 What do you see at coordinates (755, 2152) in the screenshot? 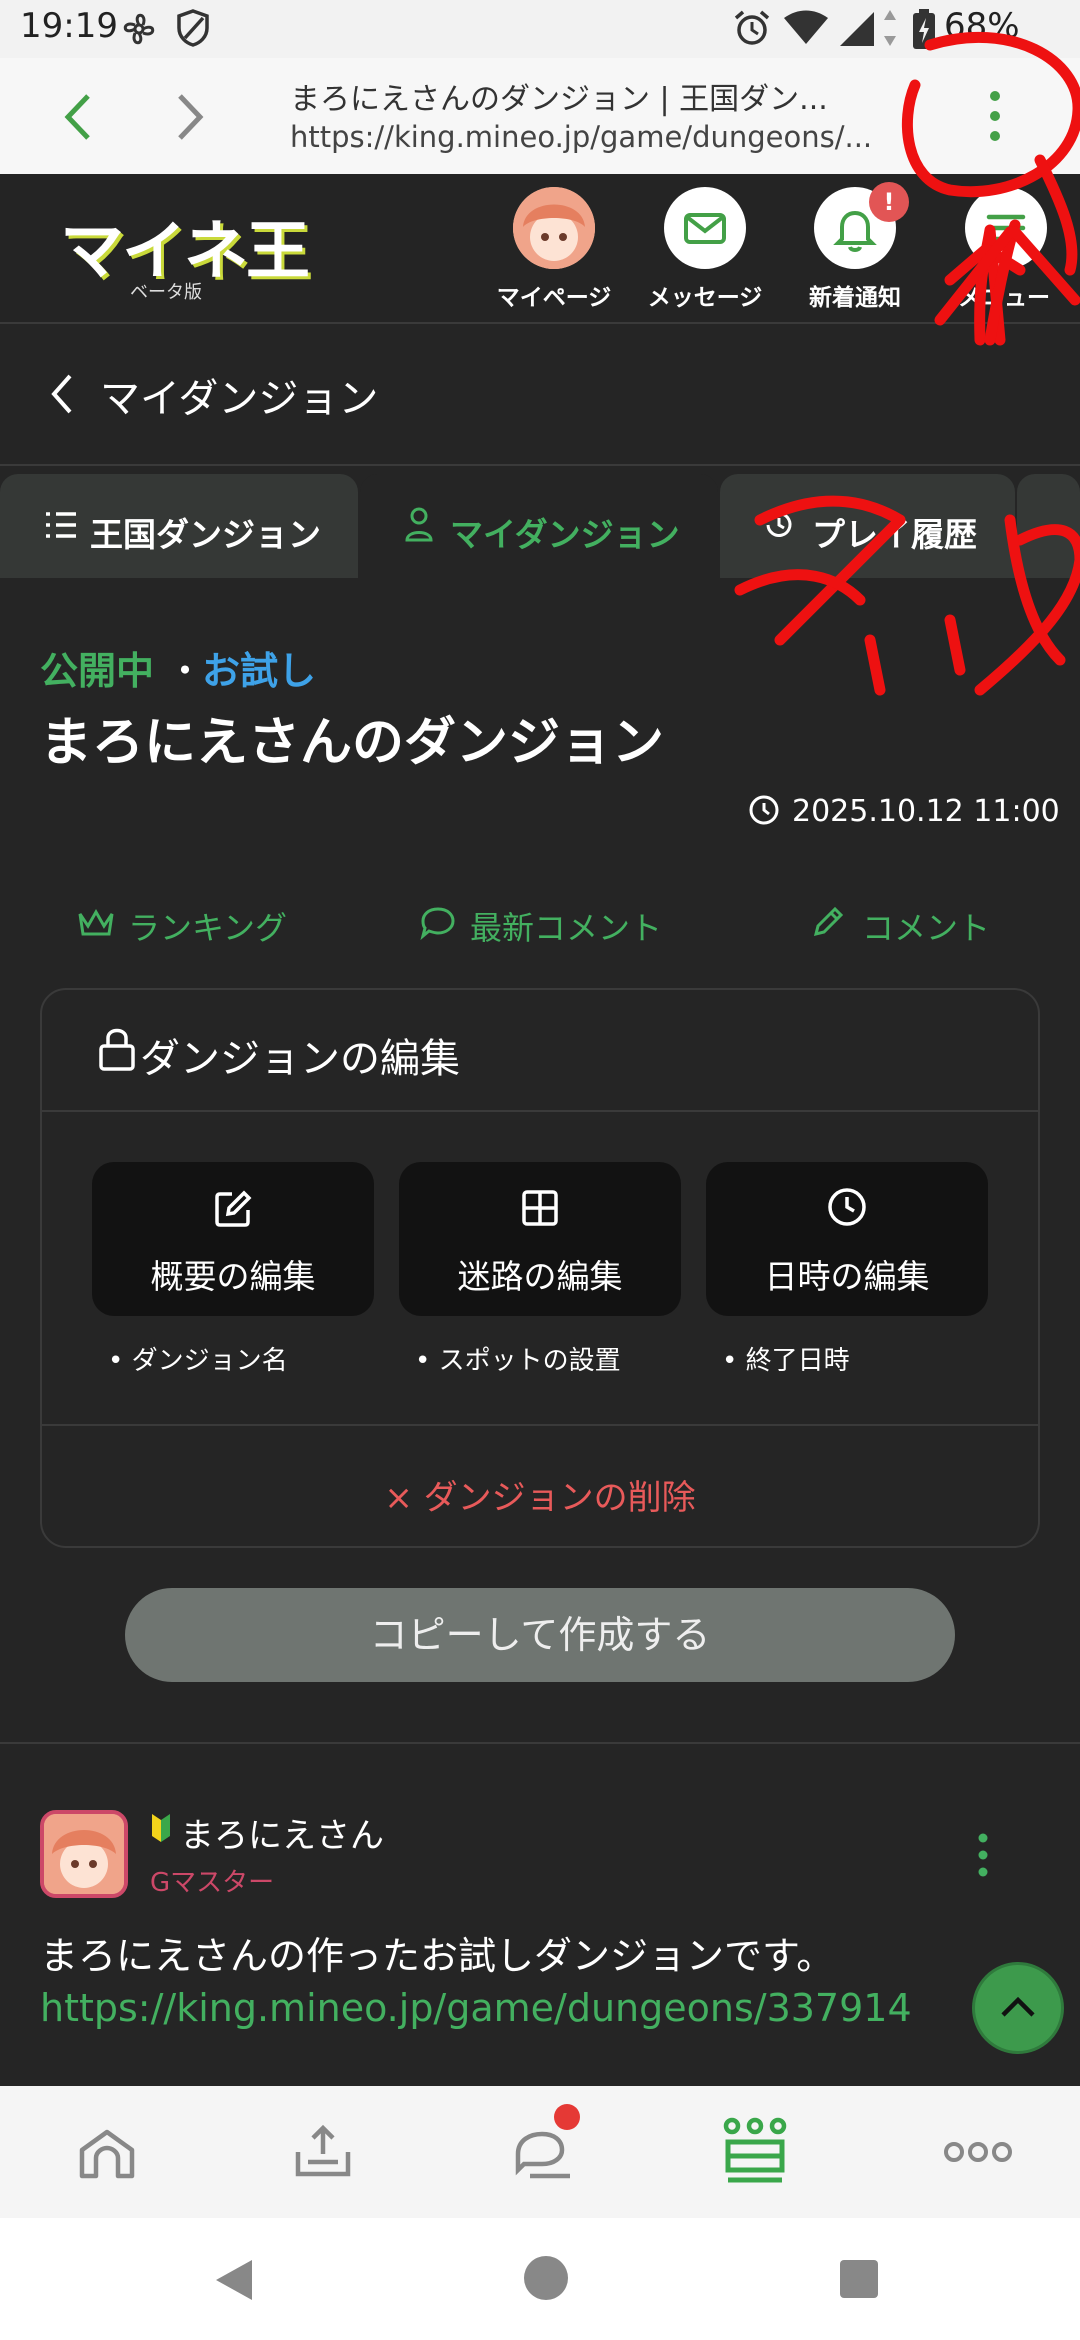
I see `king-crown-icon` at bounding box center [755, 2152].